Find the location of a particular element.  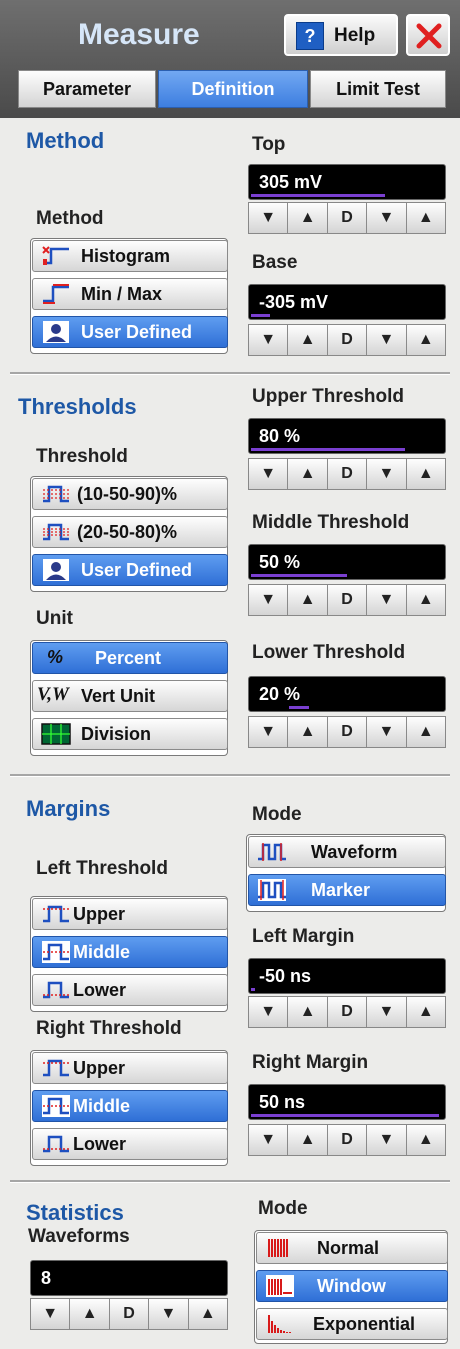

right-margin-coarse-up-button: ▲ is located at coordinates (308, 1140).